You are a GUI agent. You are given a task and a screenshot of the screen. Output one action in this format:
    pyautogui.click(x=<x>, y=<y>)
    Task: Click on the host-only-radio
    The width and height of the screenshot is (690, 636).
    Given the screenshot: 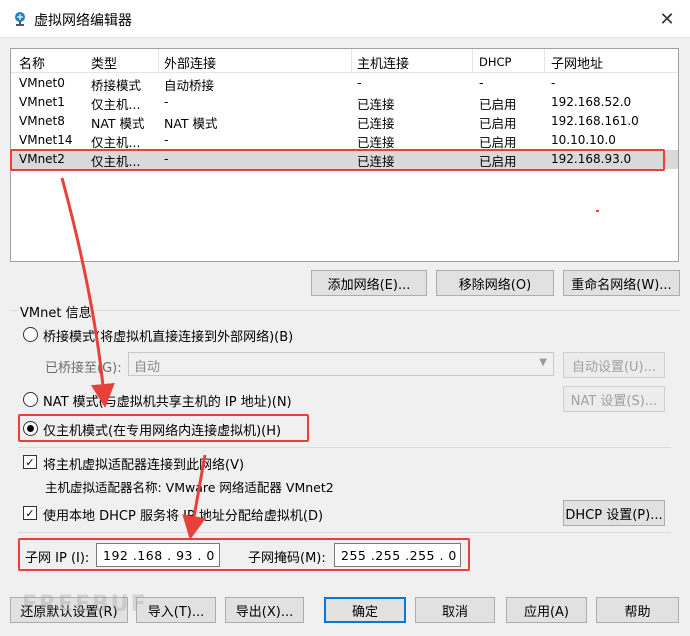 What is the action you would take?
    pyautogui.click(x=30, y=428)
    